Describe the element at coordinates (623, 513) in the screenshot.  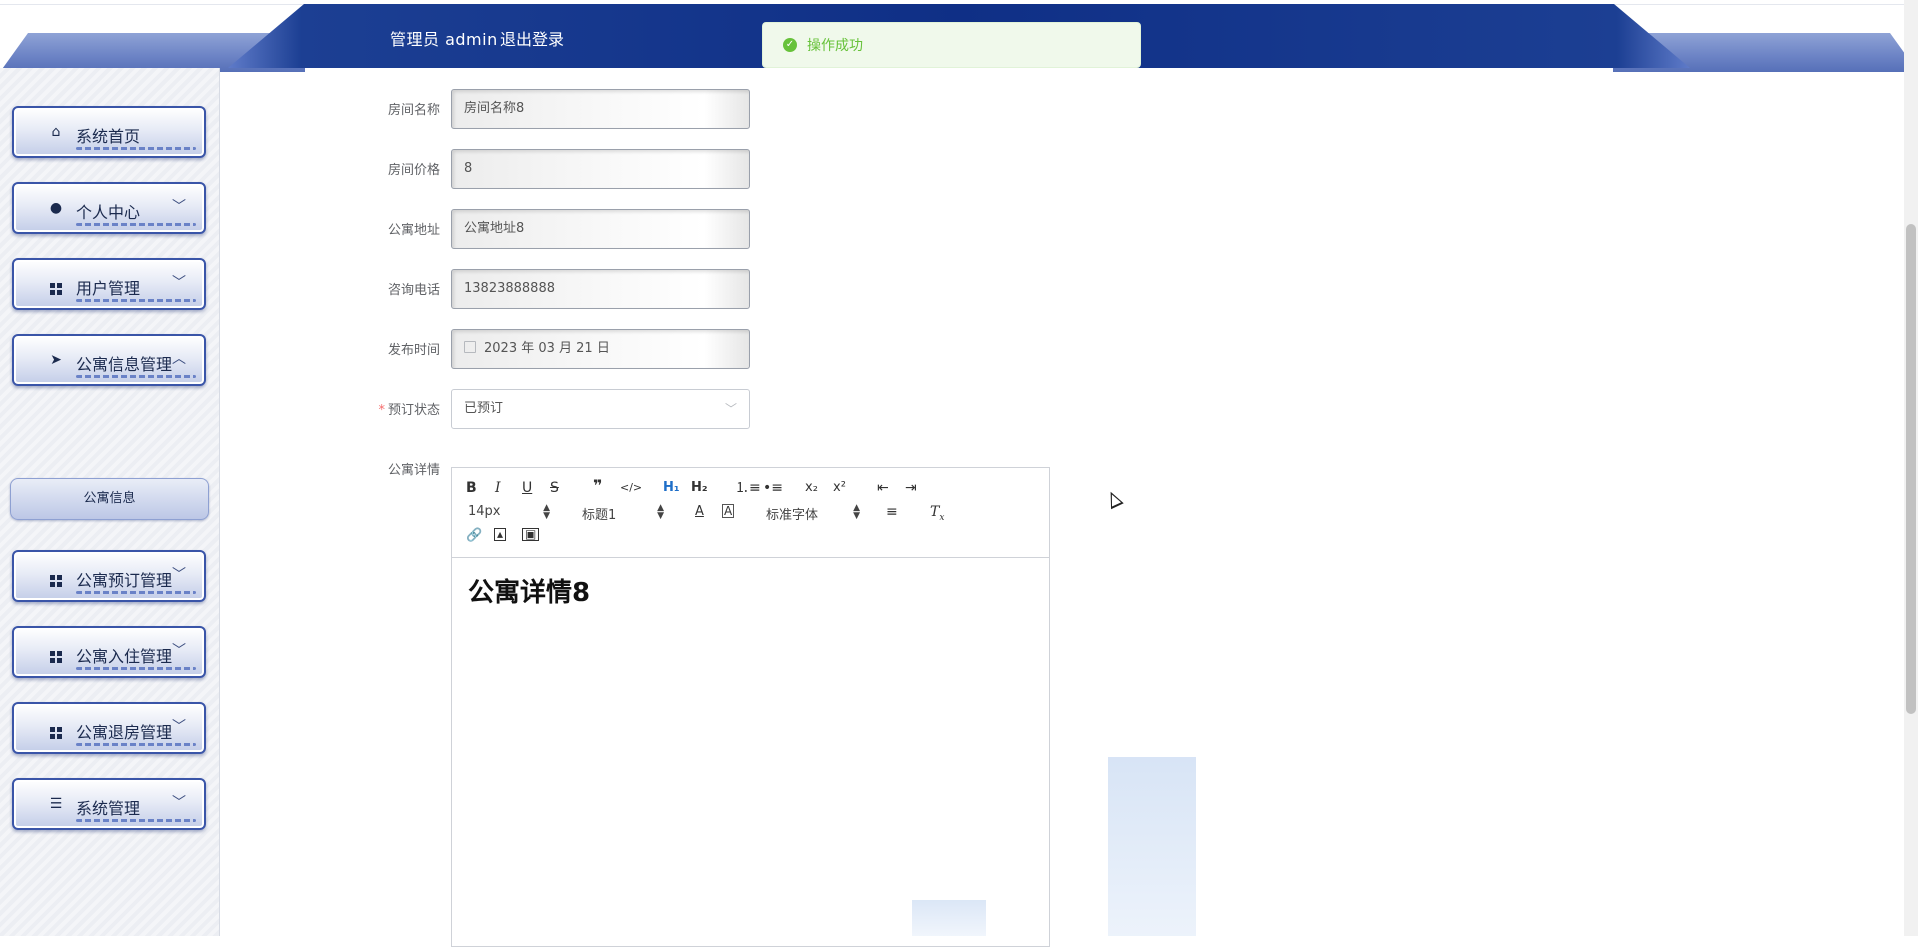
I see `heading-select: 标题1 ▲ ▼` at that location.